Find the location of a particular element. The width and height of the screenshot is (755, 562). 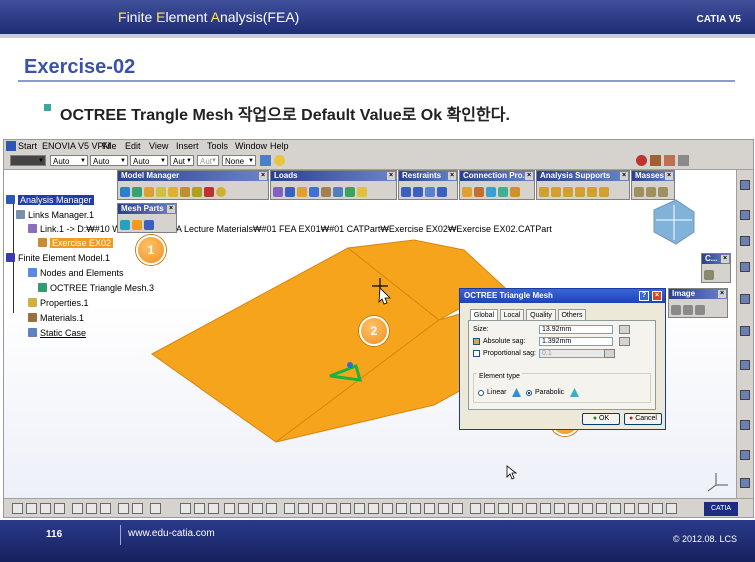

iso-view-icon is located at coordinates (401, 508).